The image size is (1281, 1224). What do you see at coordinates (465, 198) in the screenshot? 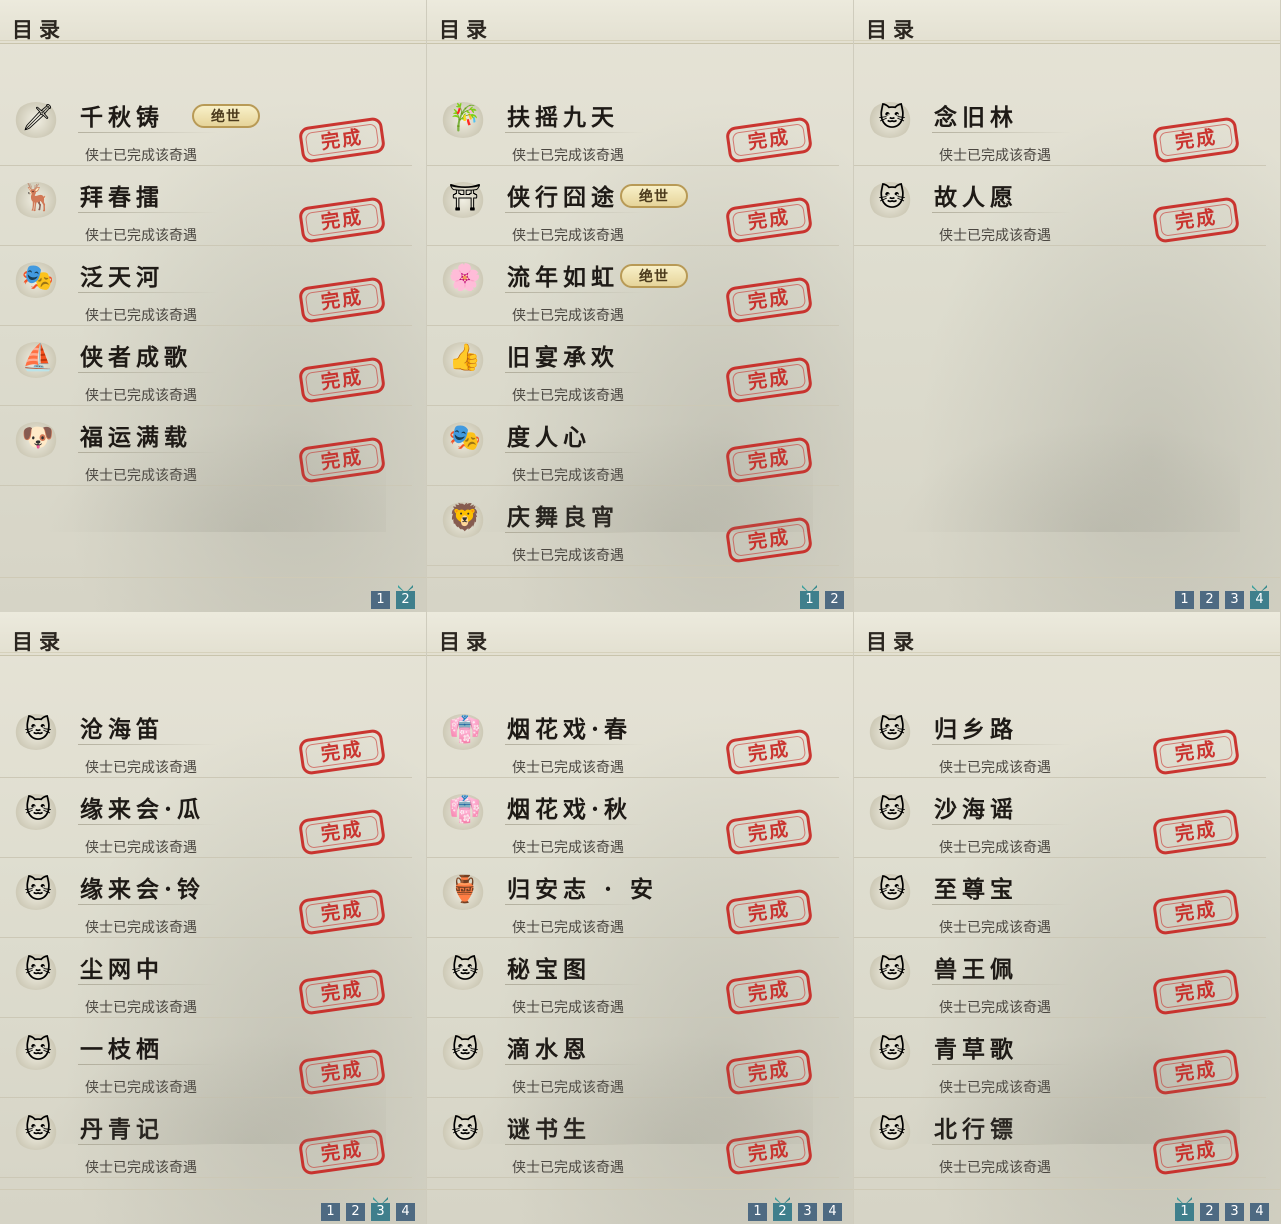
I see `pavilion-icon: ⛩` at bounding box center [465, 198].